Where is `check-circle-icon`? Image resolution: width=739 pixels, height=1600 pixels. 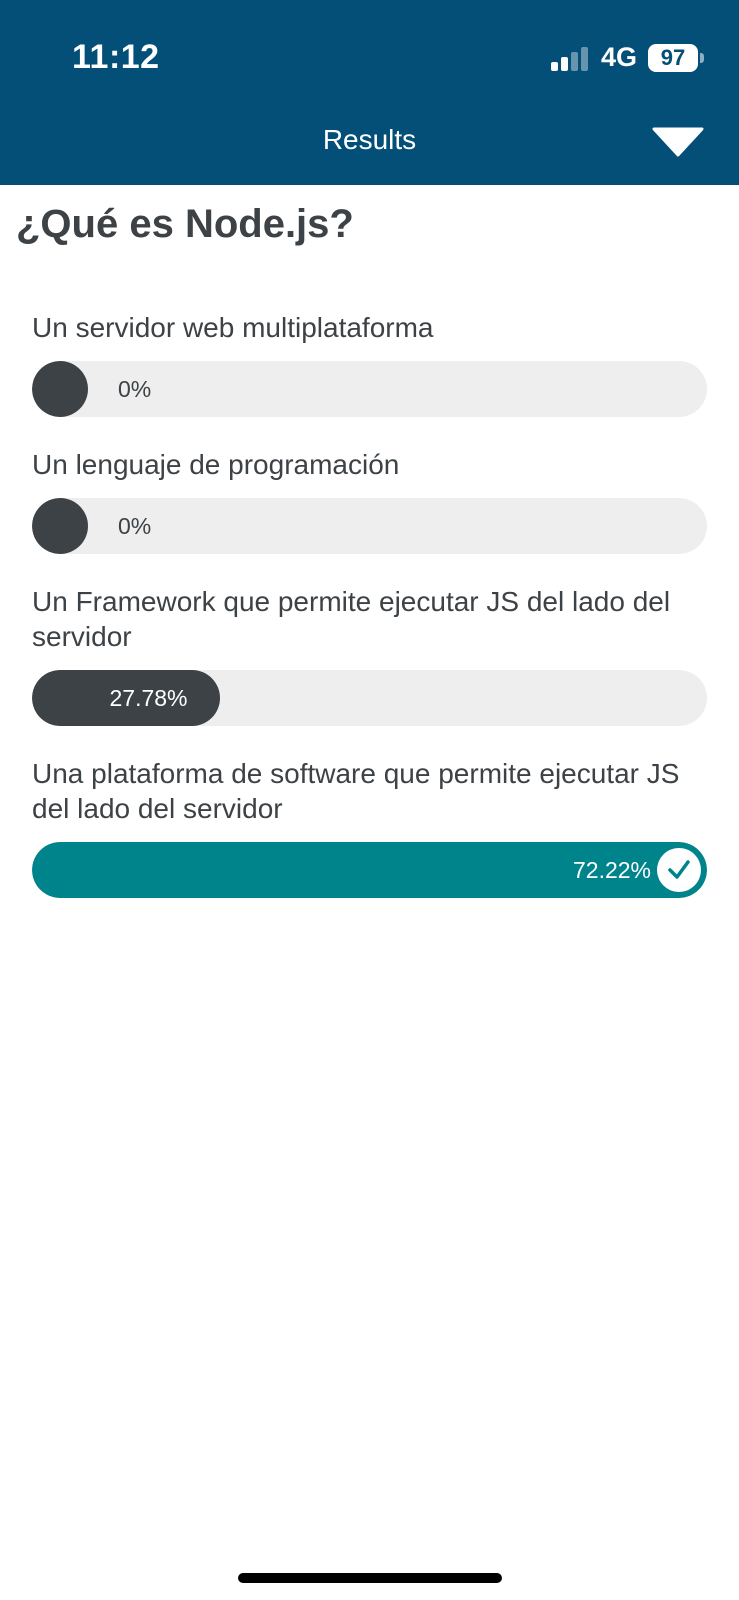 check-circle-icon is located at coordinates (679, 870).